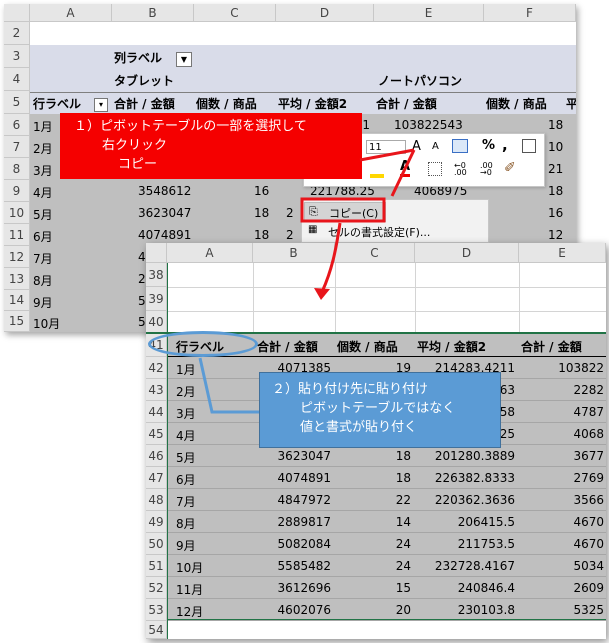 The width and height of the screenshot is (609, 643). What do you see at coordinates (228, 385) in the screenshot?
I see `blue-callout-connector` at bounding box center [228, 385].